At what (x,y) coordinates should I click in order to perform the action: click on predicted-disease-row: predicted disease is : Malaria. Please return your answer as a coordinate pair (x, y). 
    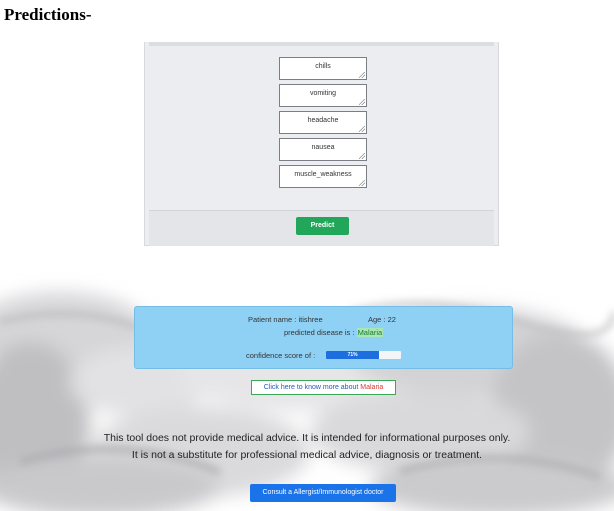
    Looking at the image, I should click on (334, 332).